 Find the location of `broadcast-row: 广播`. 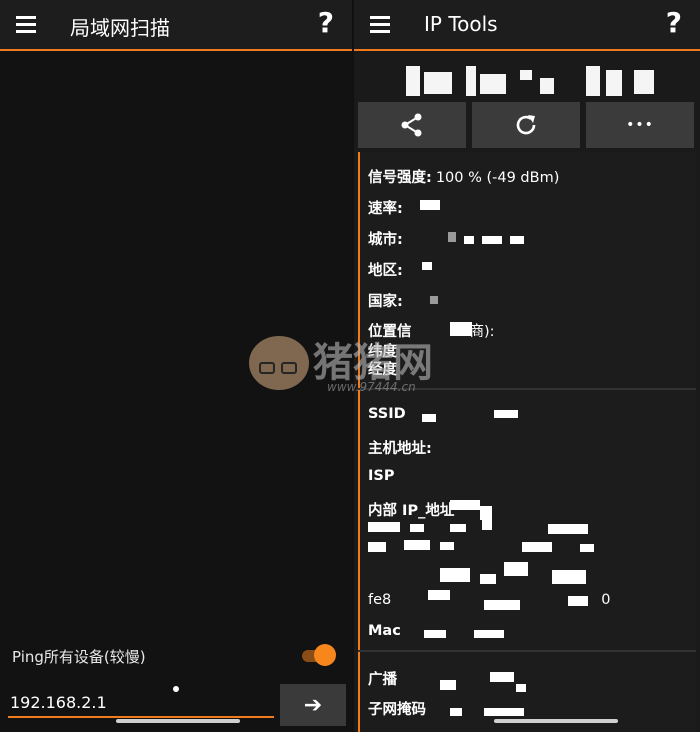

broadcast-row: 广播 is located at coordinates (382, 680).